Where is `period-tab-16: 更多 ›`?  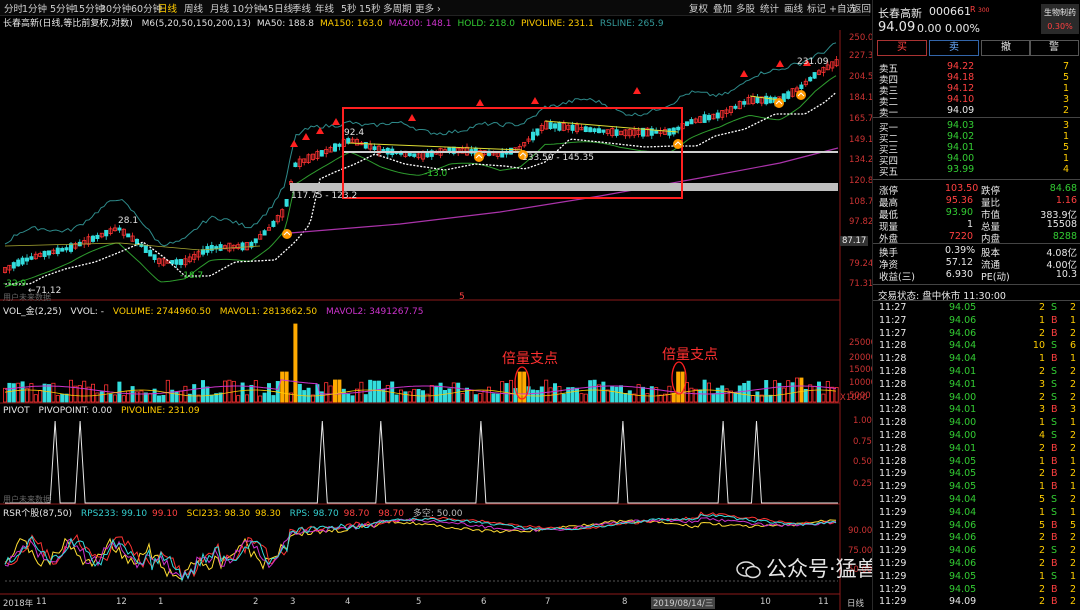
period-tab-16: 更多 › is located at coordinates (428, 8).